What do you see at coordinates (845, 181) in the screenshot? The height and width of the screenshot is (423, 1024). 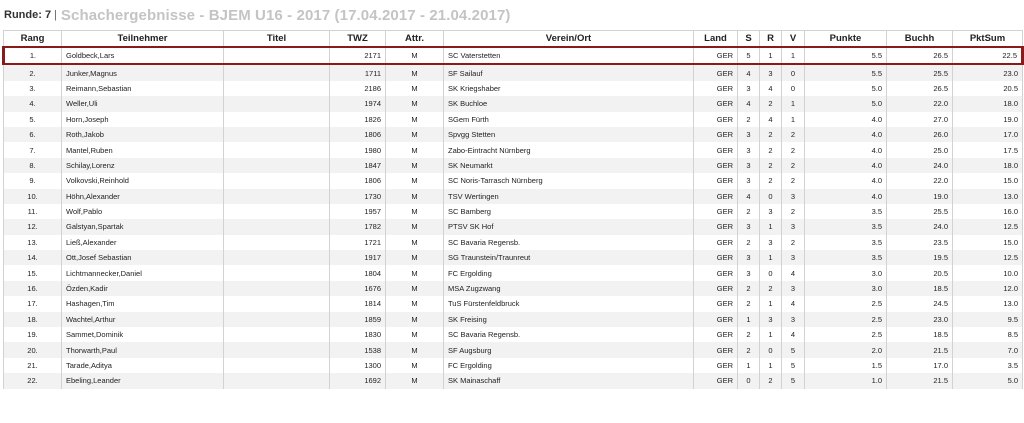 I see `points-cell: 4.0` at bounding box center [845, 181].